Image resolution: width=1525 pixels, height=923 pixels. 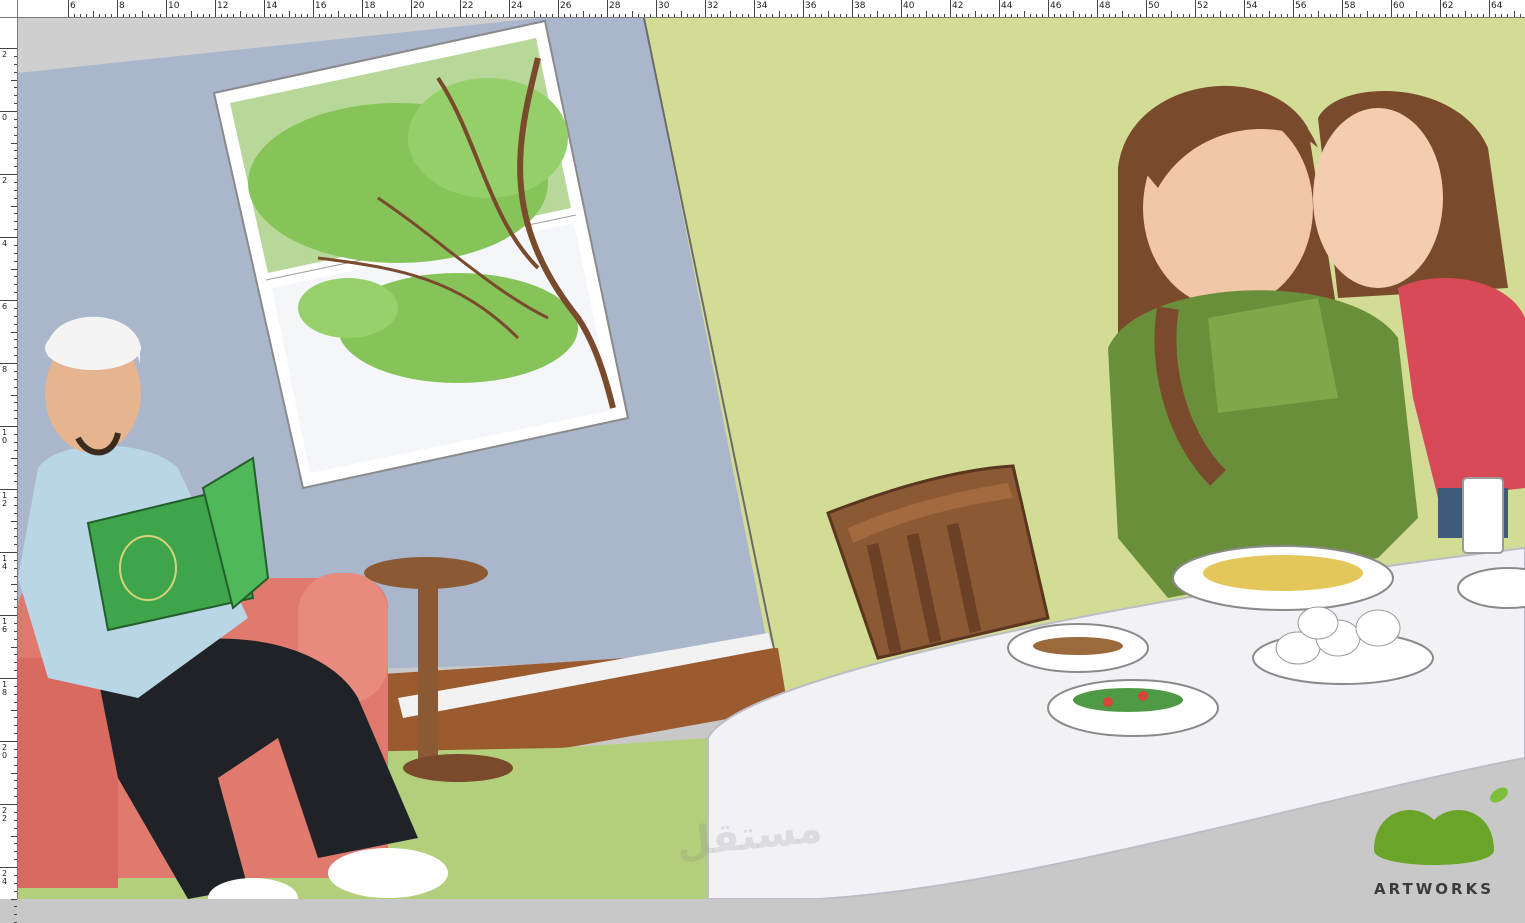 I want to click on ruler-top-label: 6, so click(x=73, y=6).